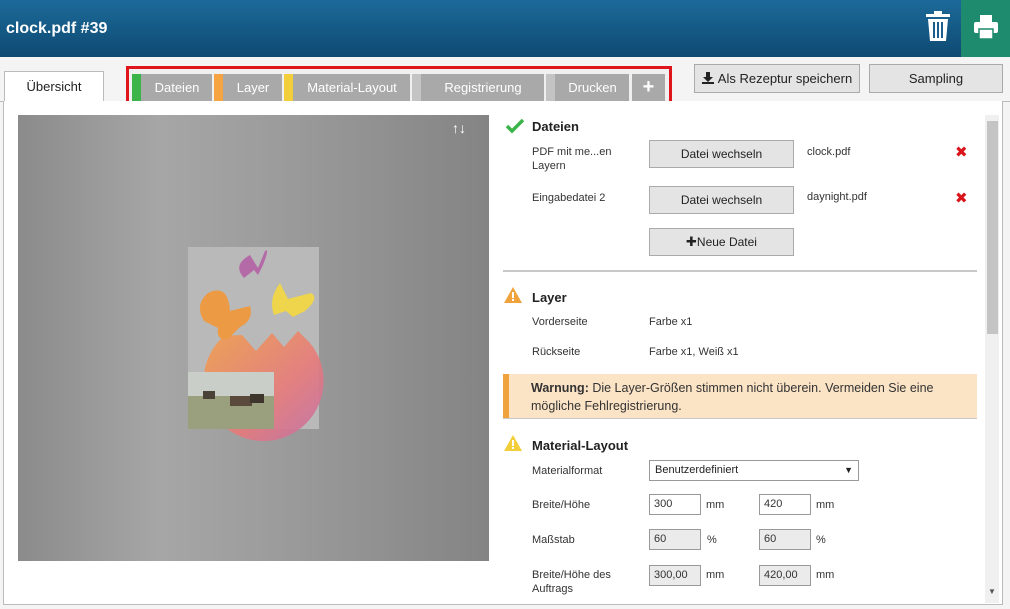 The image size is (1010, 609). I want to click on top-bar: clock.pdf #39, so click(505, 28).